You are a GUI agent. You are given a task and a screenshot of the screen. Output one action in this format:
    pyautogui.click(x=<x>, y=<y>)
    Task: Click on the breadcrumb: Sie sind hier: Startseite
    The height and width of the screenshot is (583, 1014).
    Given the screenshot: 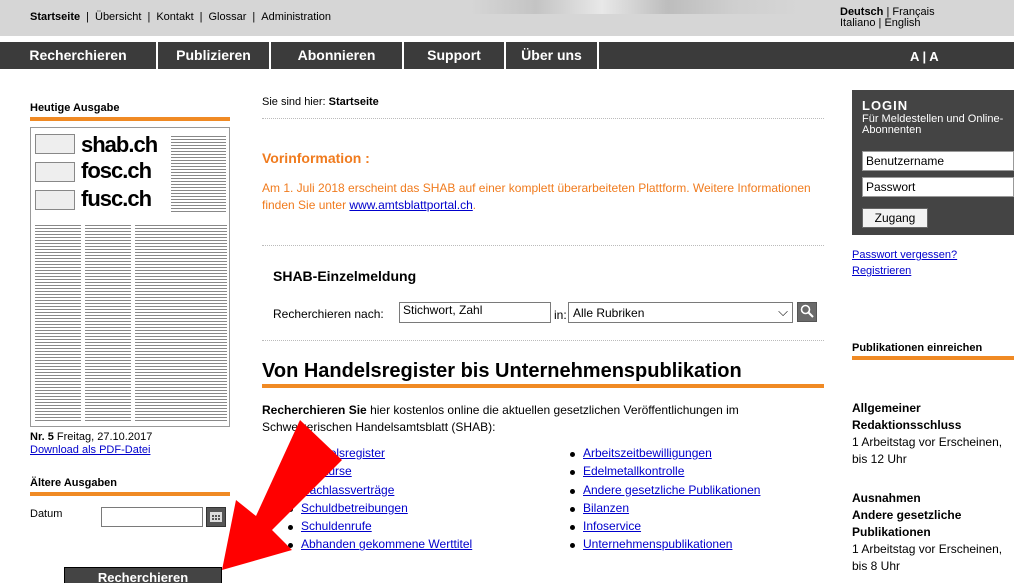 What is the action you would take?
    pyautogui.click(x=320, y=102)
    